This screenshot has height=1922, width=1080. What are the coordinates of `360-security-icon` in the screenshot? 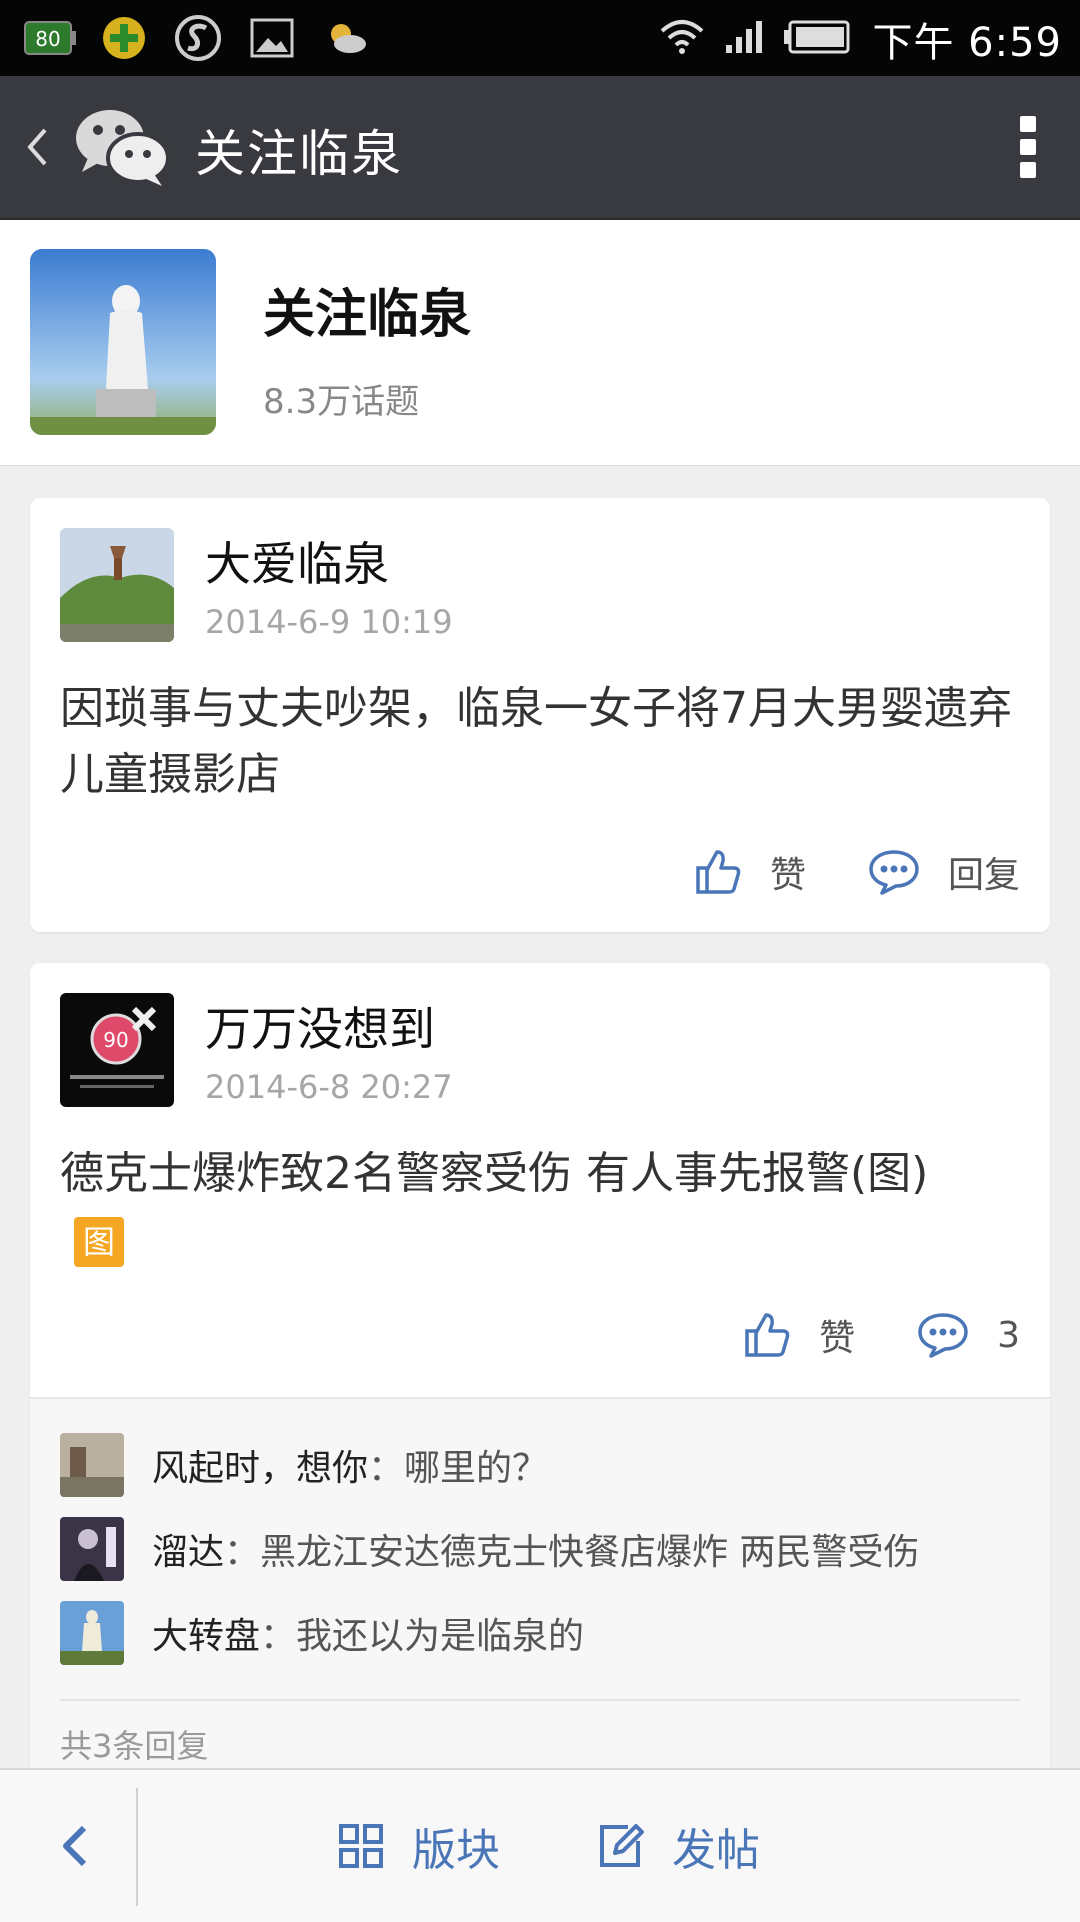 It's located at (124, 38).